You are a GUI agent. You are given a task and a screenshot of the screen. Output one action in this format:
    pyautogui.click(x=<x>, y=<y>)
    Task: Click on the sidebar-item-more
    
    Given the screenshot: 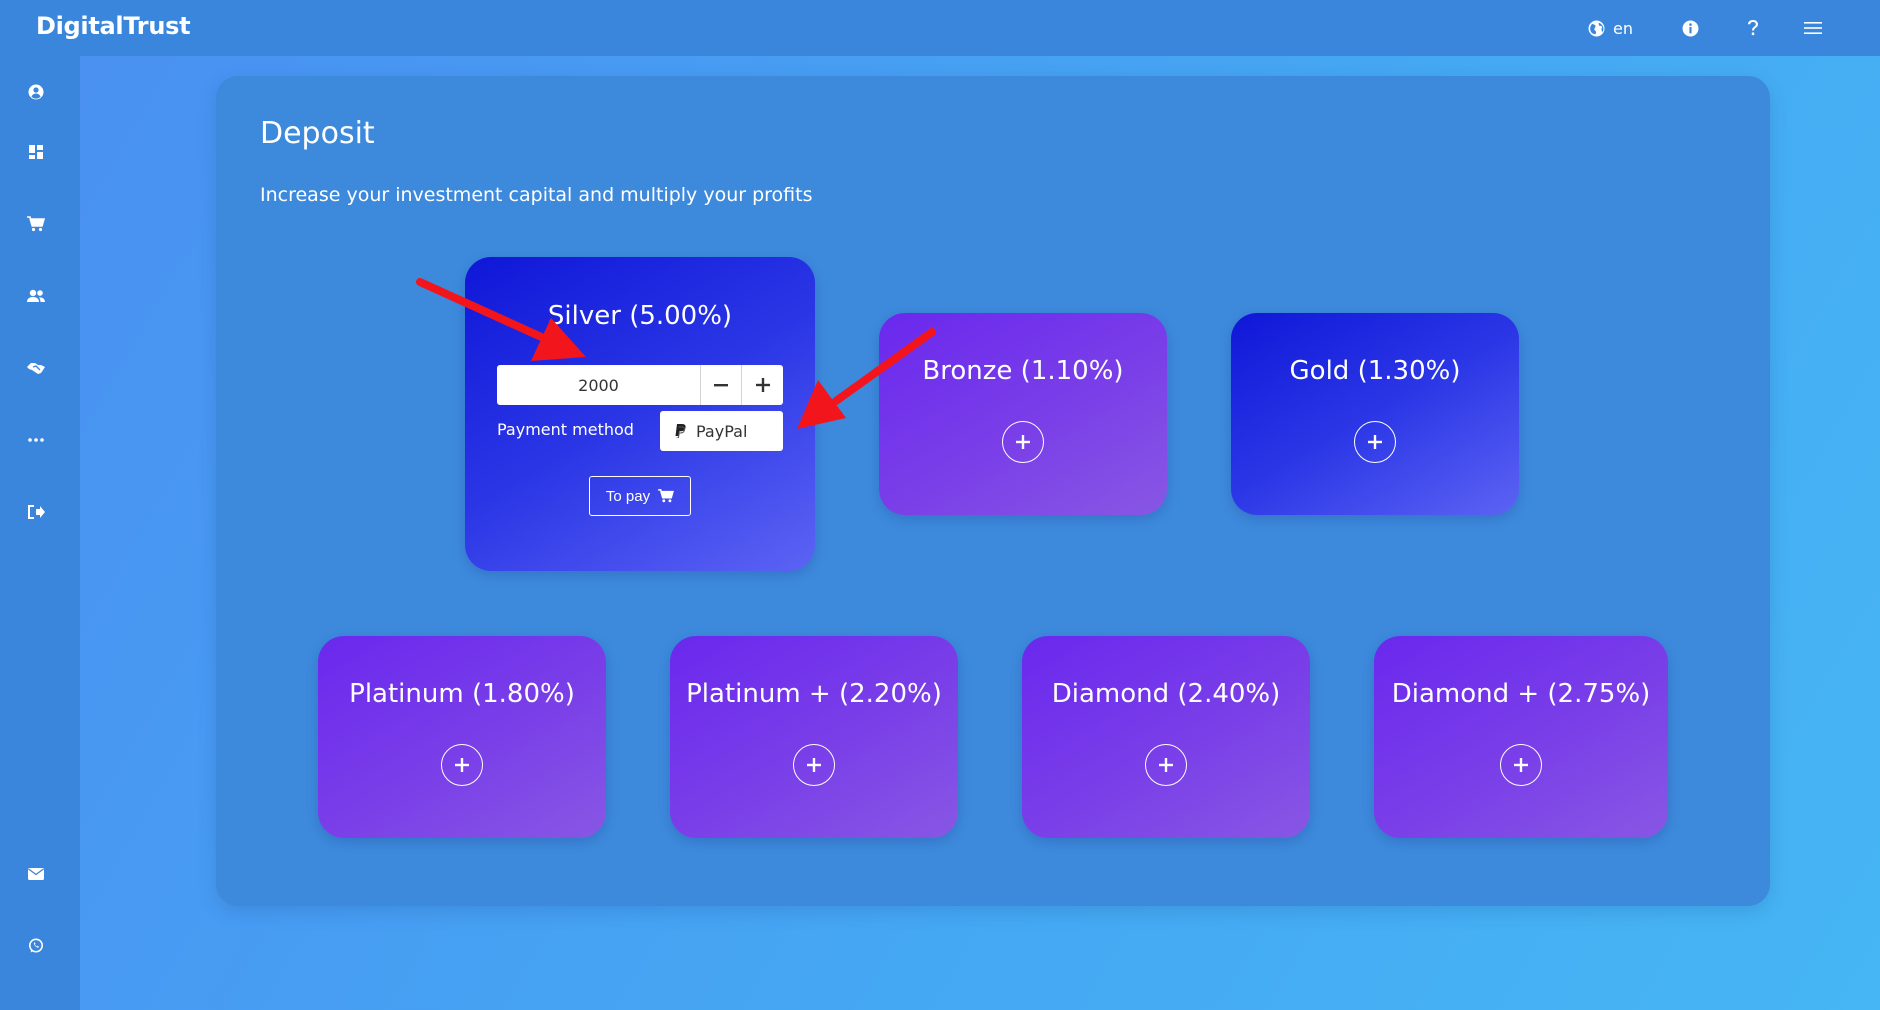 What is the action you would take?
    pyautogui.click(x=36, y=440)
    